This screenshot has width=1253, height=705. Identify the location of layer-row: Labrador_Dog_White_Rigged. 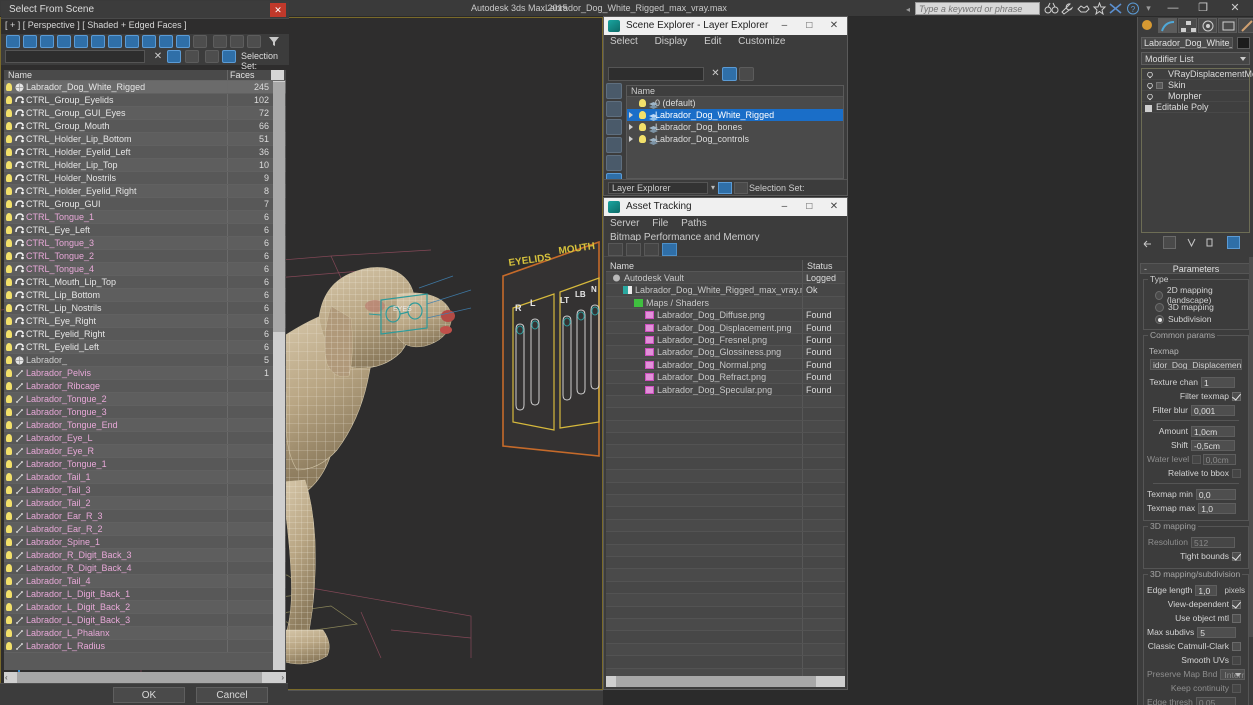
(735, 115).